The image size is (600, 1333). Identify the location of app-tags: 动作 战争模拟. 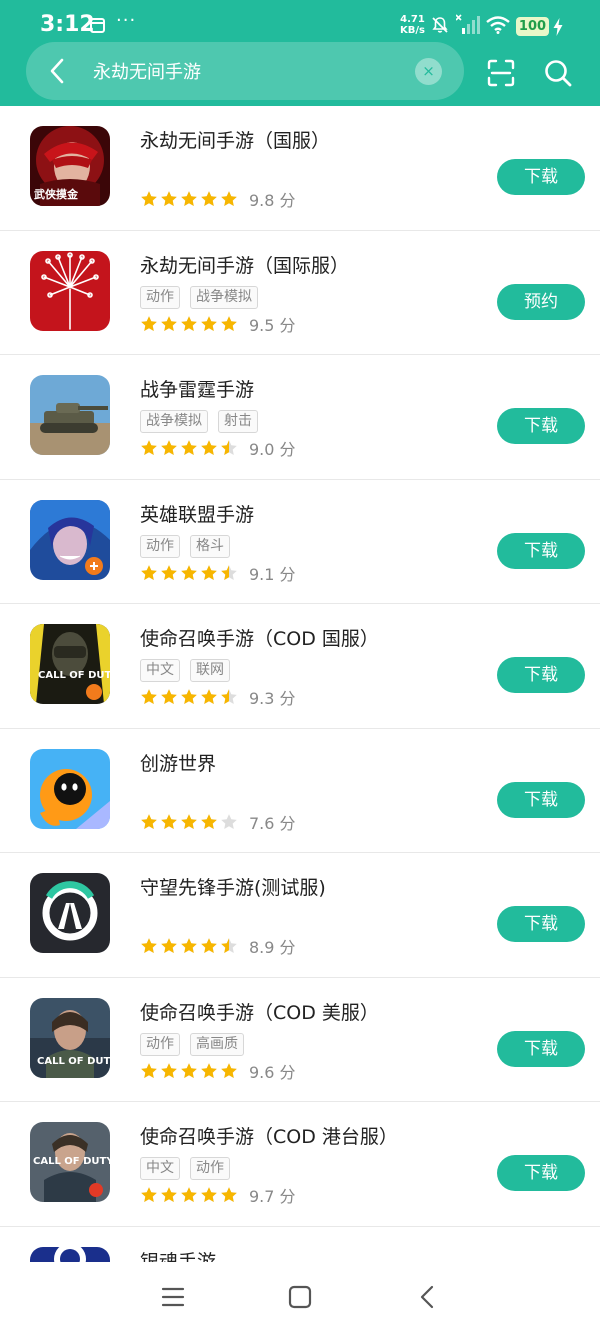
(199, 297).